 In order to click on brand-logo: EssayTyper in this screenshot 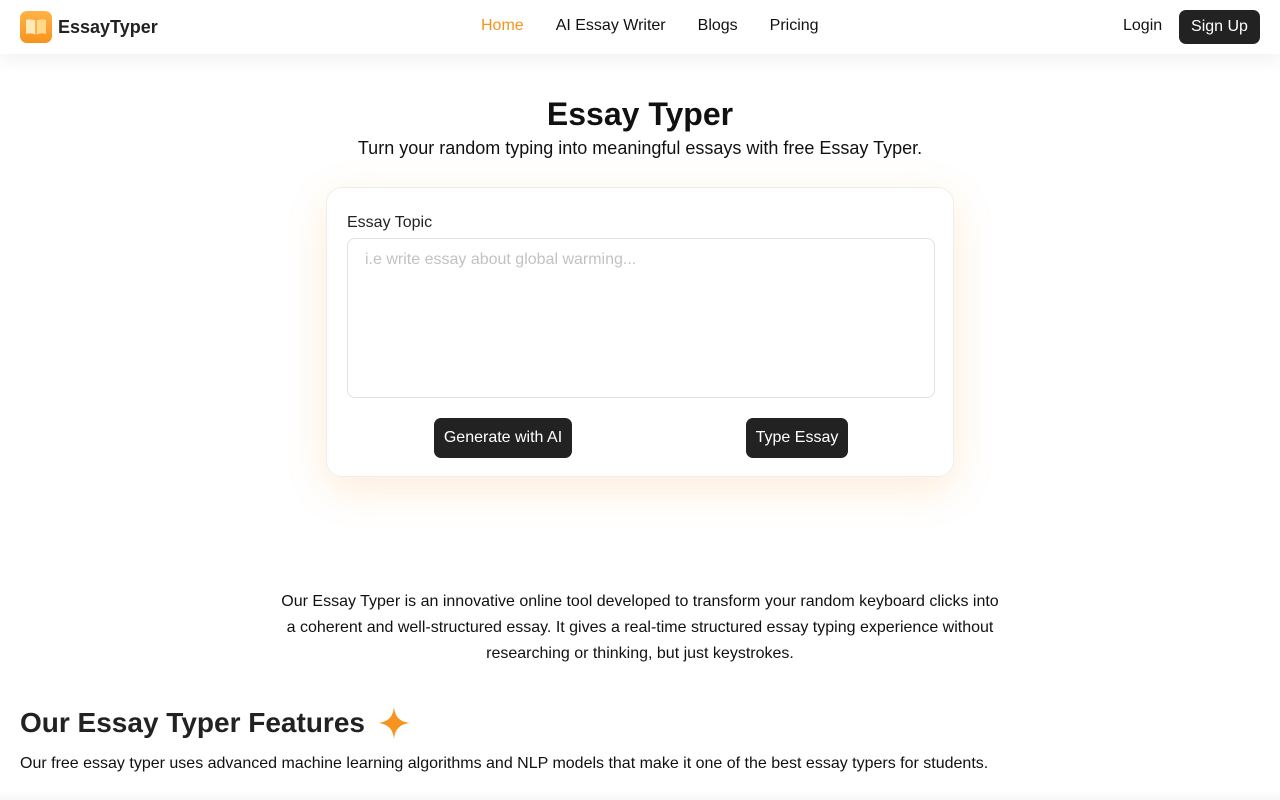, I will do `click(89, 27)`.